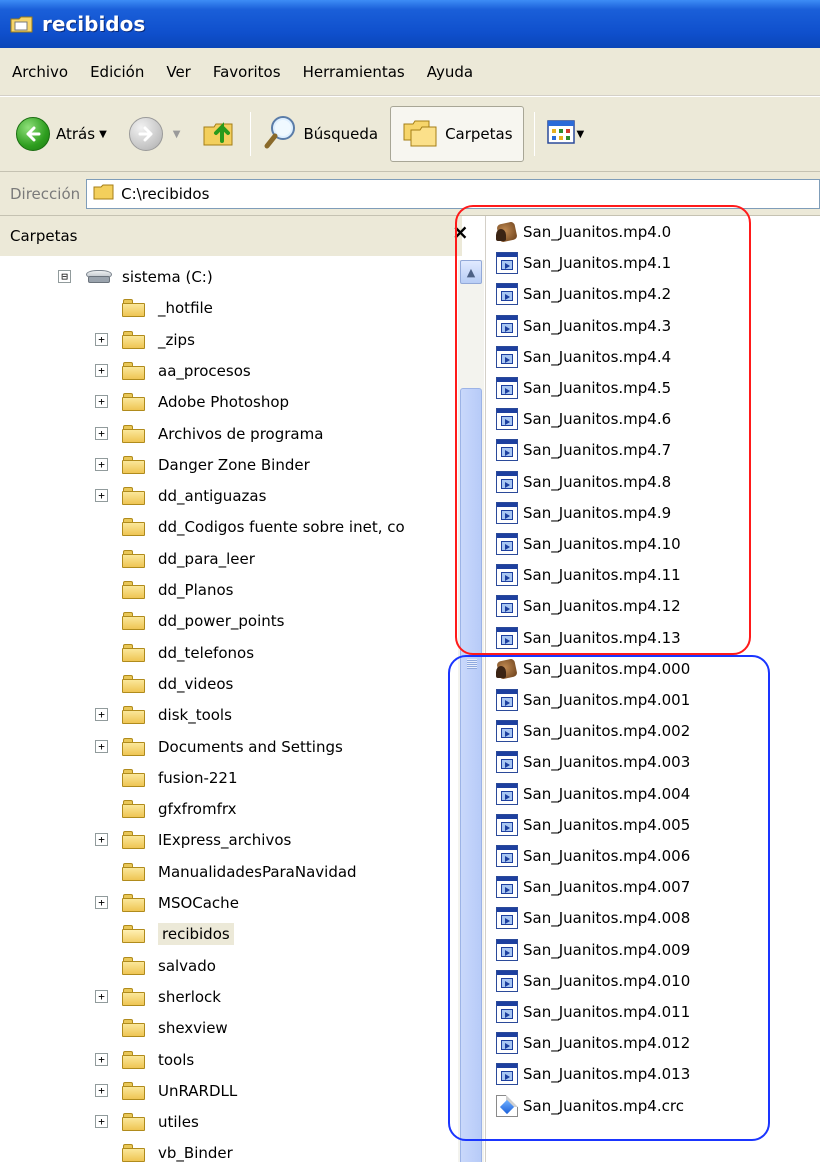 The height and width of the screenshot is (1162, 820). What do you see at coordinates (99, 277) in the screenshot?
I see `drive-icon` at bounding box center [99, 277].